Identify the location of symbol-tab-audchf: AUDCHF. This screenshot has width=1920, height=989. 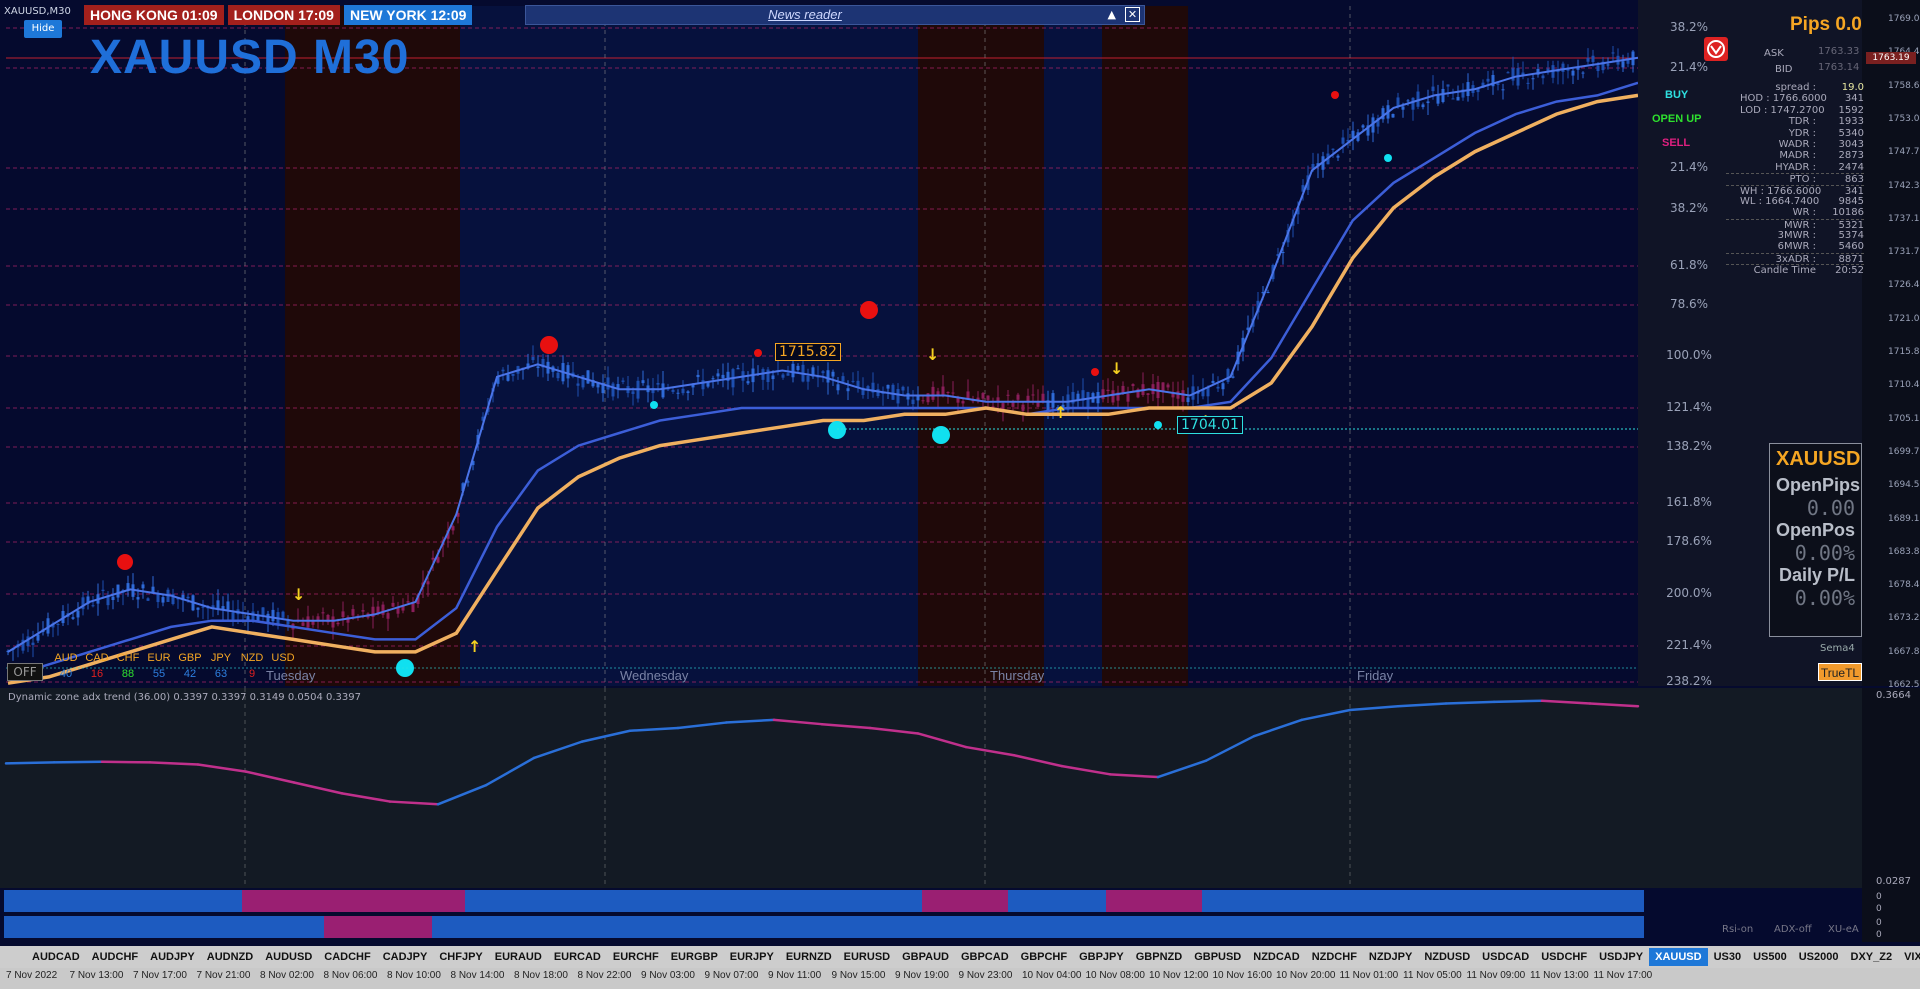
(115, 957).